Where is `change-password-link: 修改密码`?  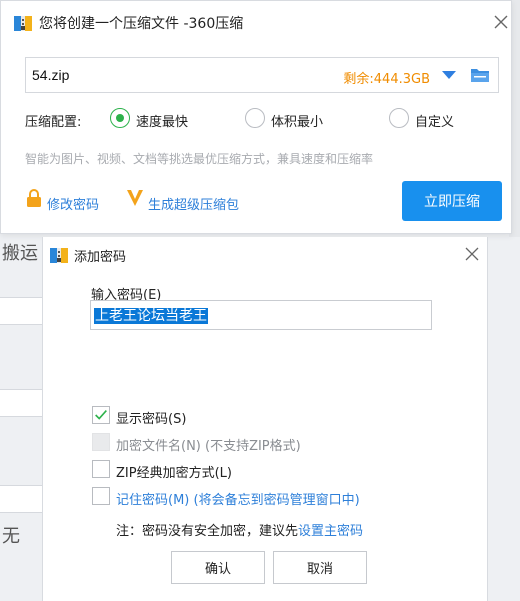 change-password-link: 修改密码 is located at coordinates (73, 203).